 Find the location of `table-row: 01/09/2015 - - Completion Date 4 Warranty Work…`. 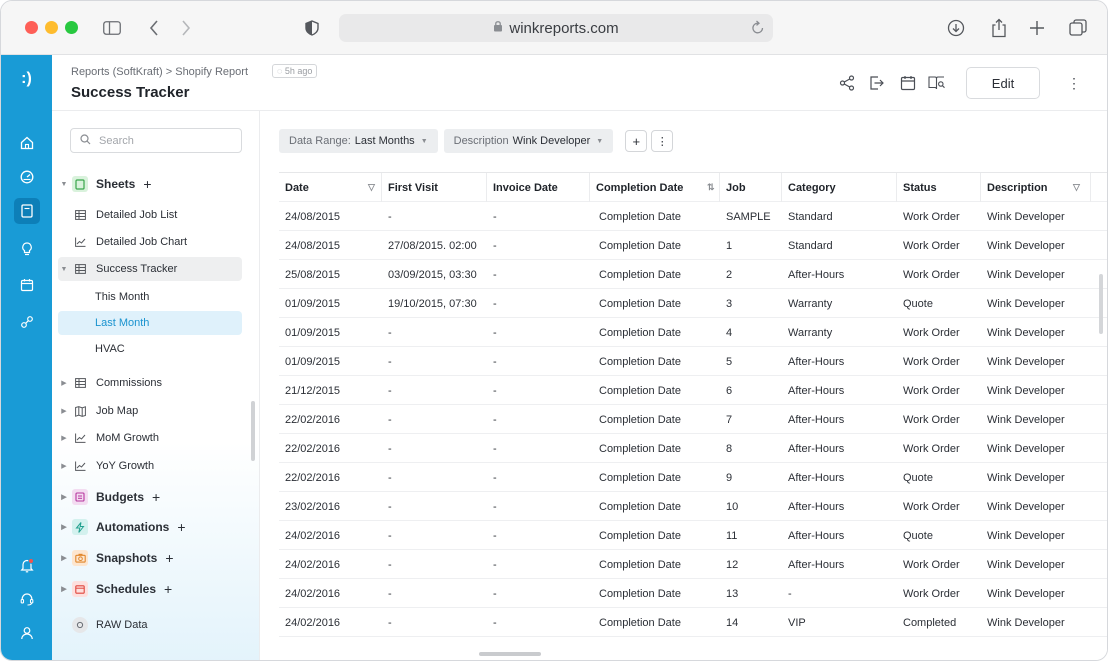

table-row: 01/09/2015 - - Completion Date 4 Warranty Work… is located at coordinates (693, 332).